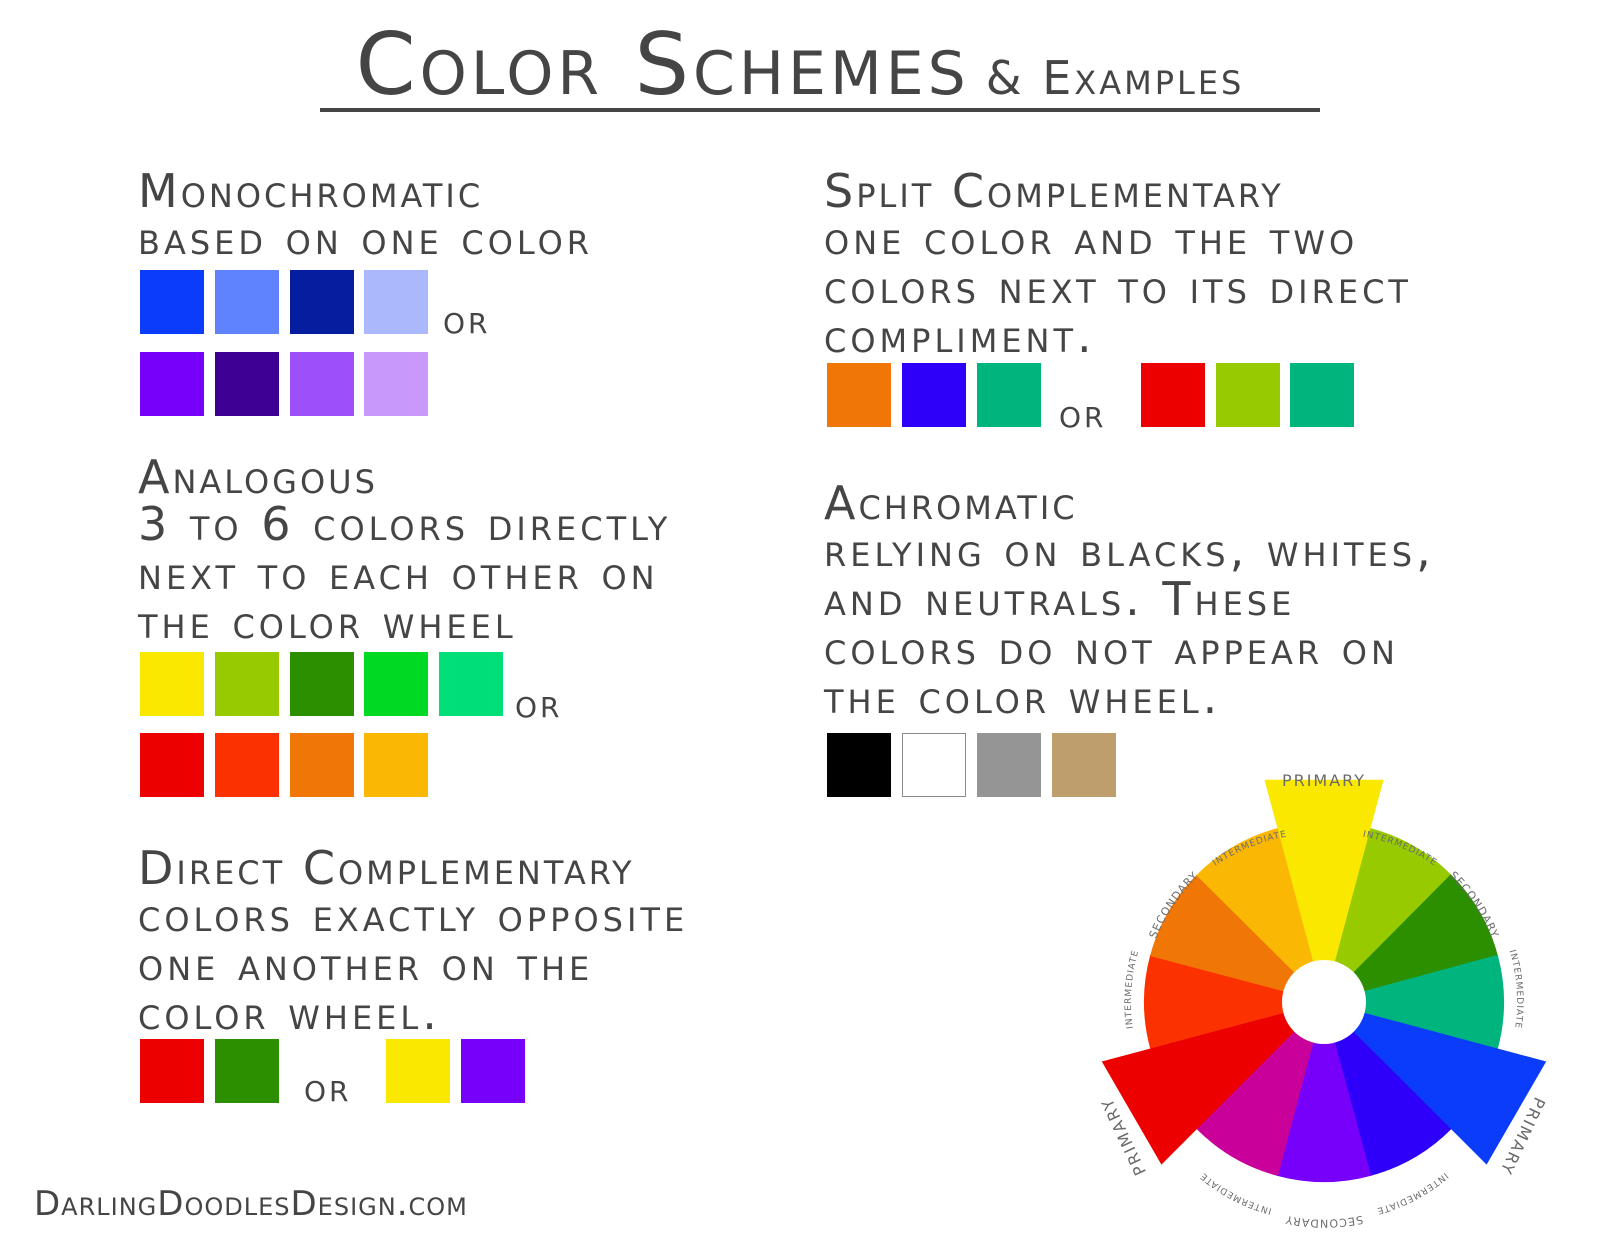 Image resolution: width=1600 pixels, height=1236 pixels. I want to click on label-primary-top: PRIMARY, so click(1324, 780).